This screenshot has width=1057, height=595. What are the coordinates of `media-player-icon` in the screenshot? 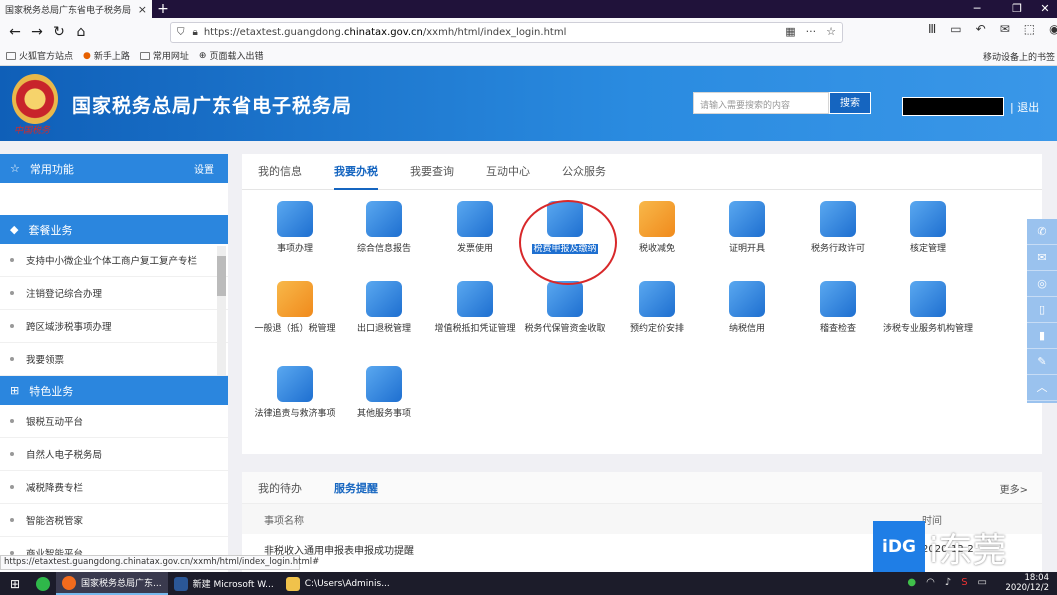 It's located at (43, 583).